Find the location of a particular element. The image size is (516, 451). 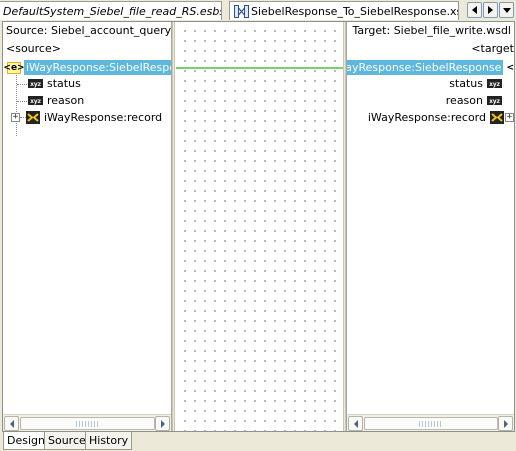

tab-xsl-file: SiebelResponse_To_SiebelResponse.xsl is located at coordinates (344, 10).